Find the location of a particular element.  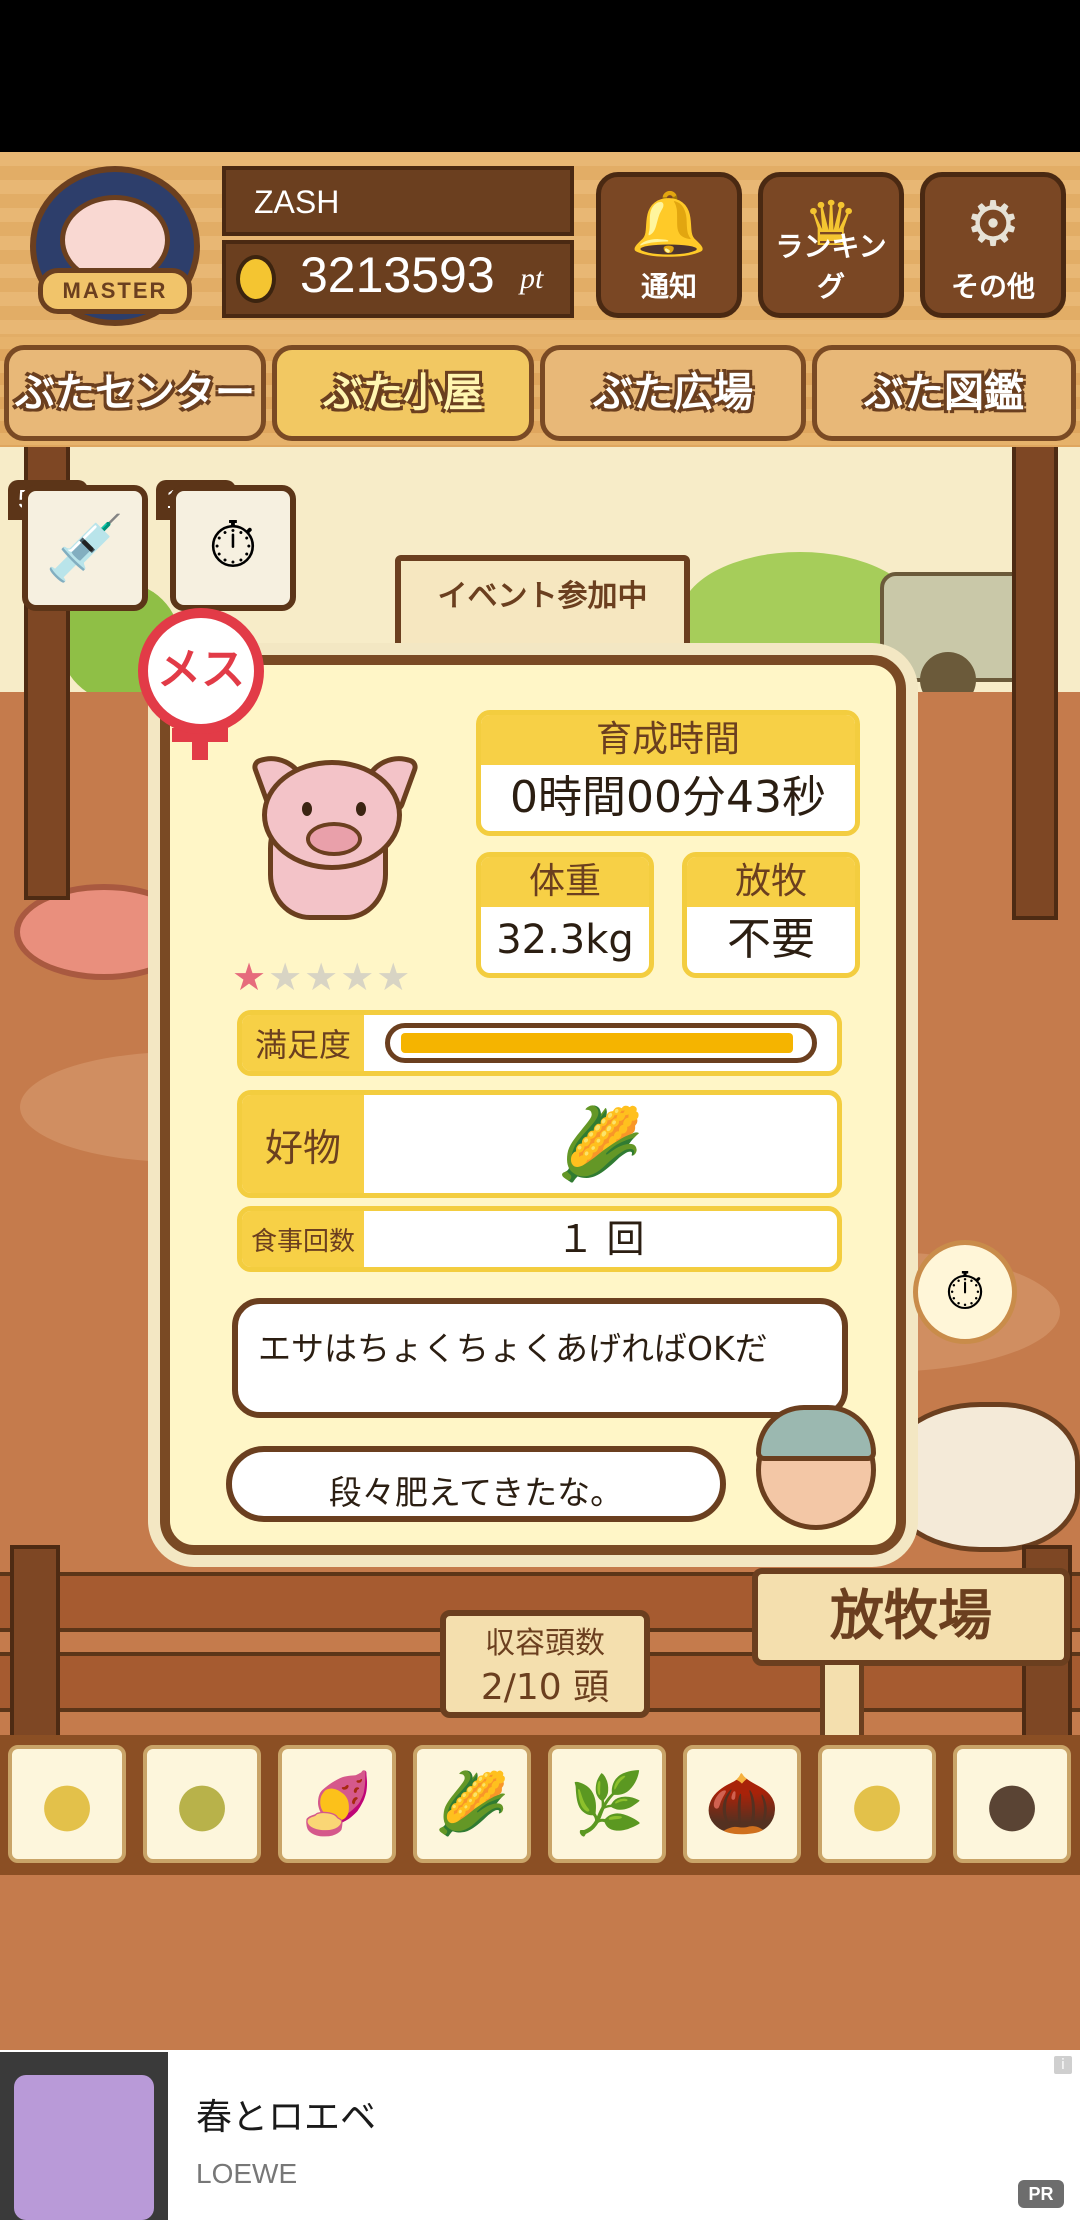

coin-icon is located at coordinates (256, 279).